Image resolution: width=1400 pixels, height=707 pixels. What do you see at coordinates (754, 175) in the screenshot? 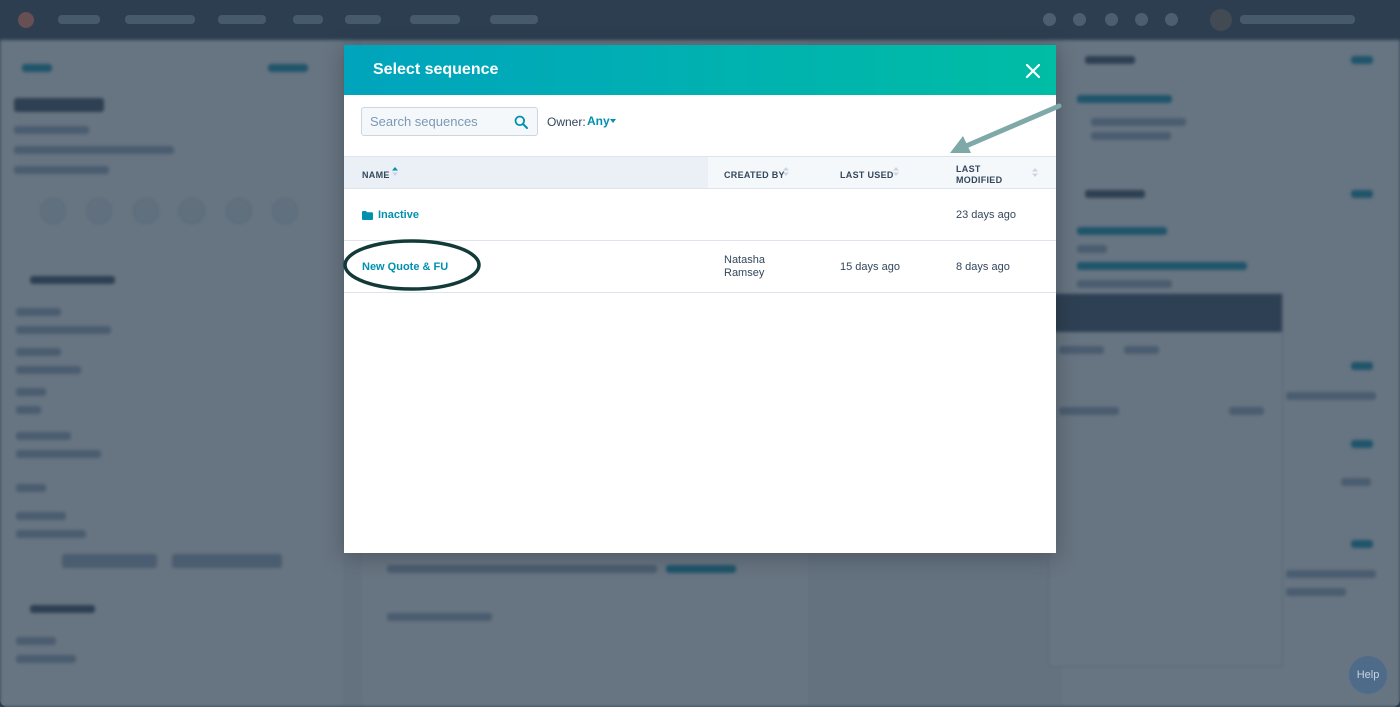
I see `column-header-created-by: CREATED BY` at bounding box center [754, 175].